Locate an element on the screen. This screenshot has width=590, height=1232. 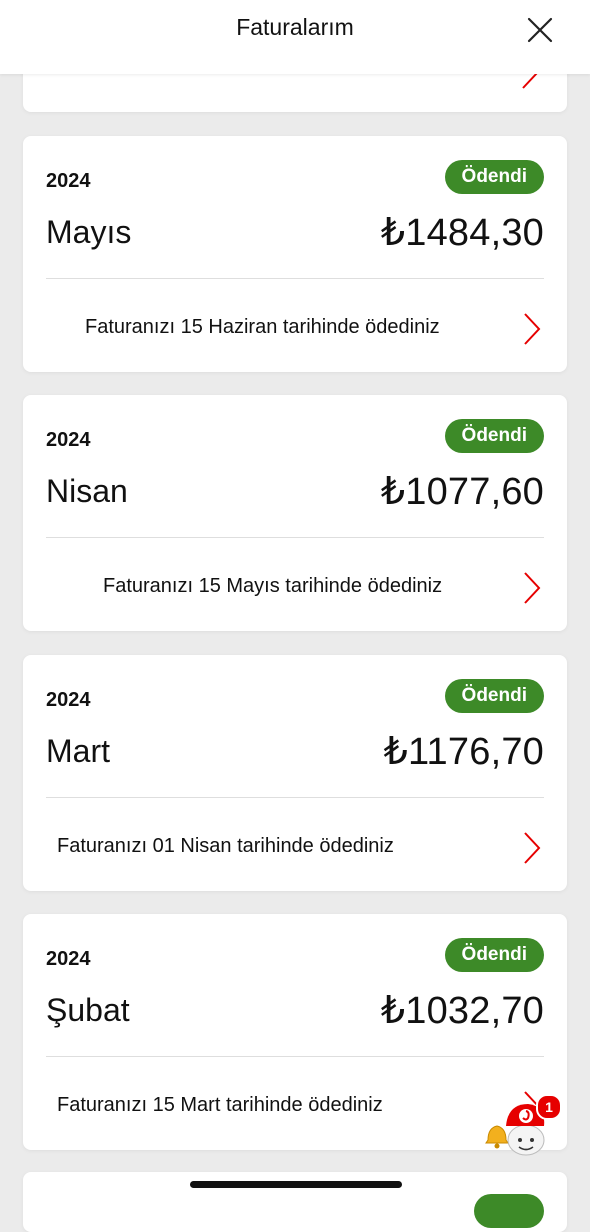
close-icon is located at coordinates (540, 30).